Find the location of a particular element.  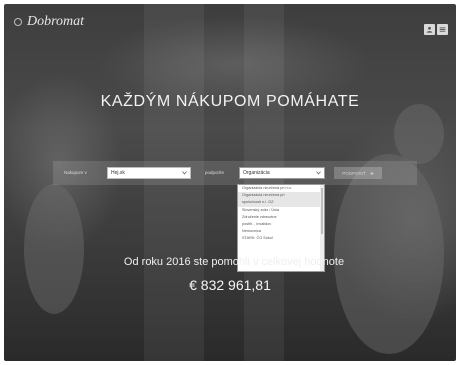

shop-select: Hej.sk is located at coordinates (149, 173).